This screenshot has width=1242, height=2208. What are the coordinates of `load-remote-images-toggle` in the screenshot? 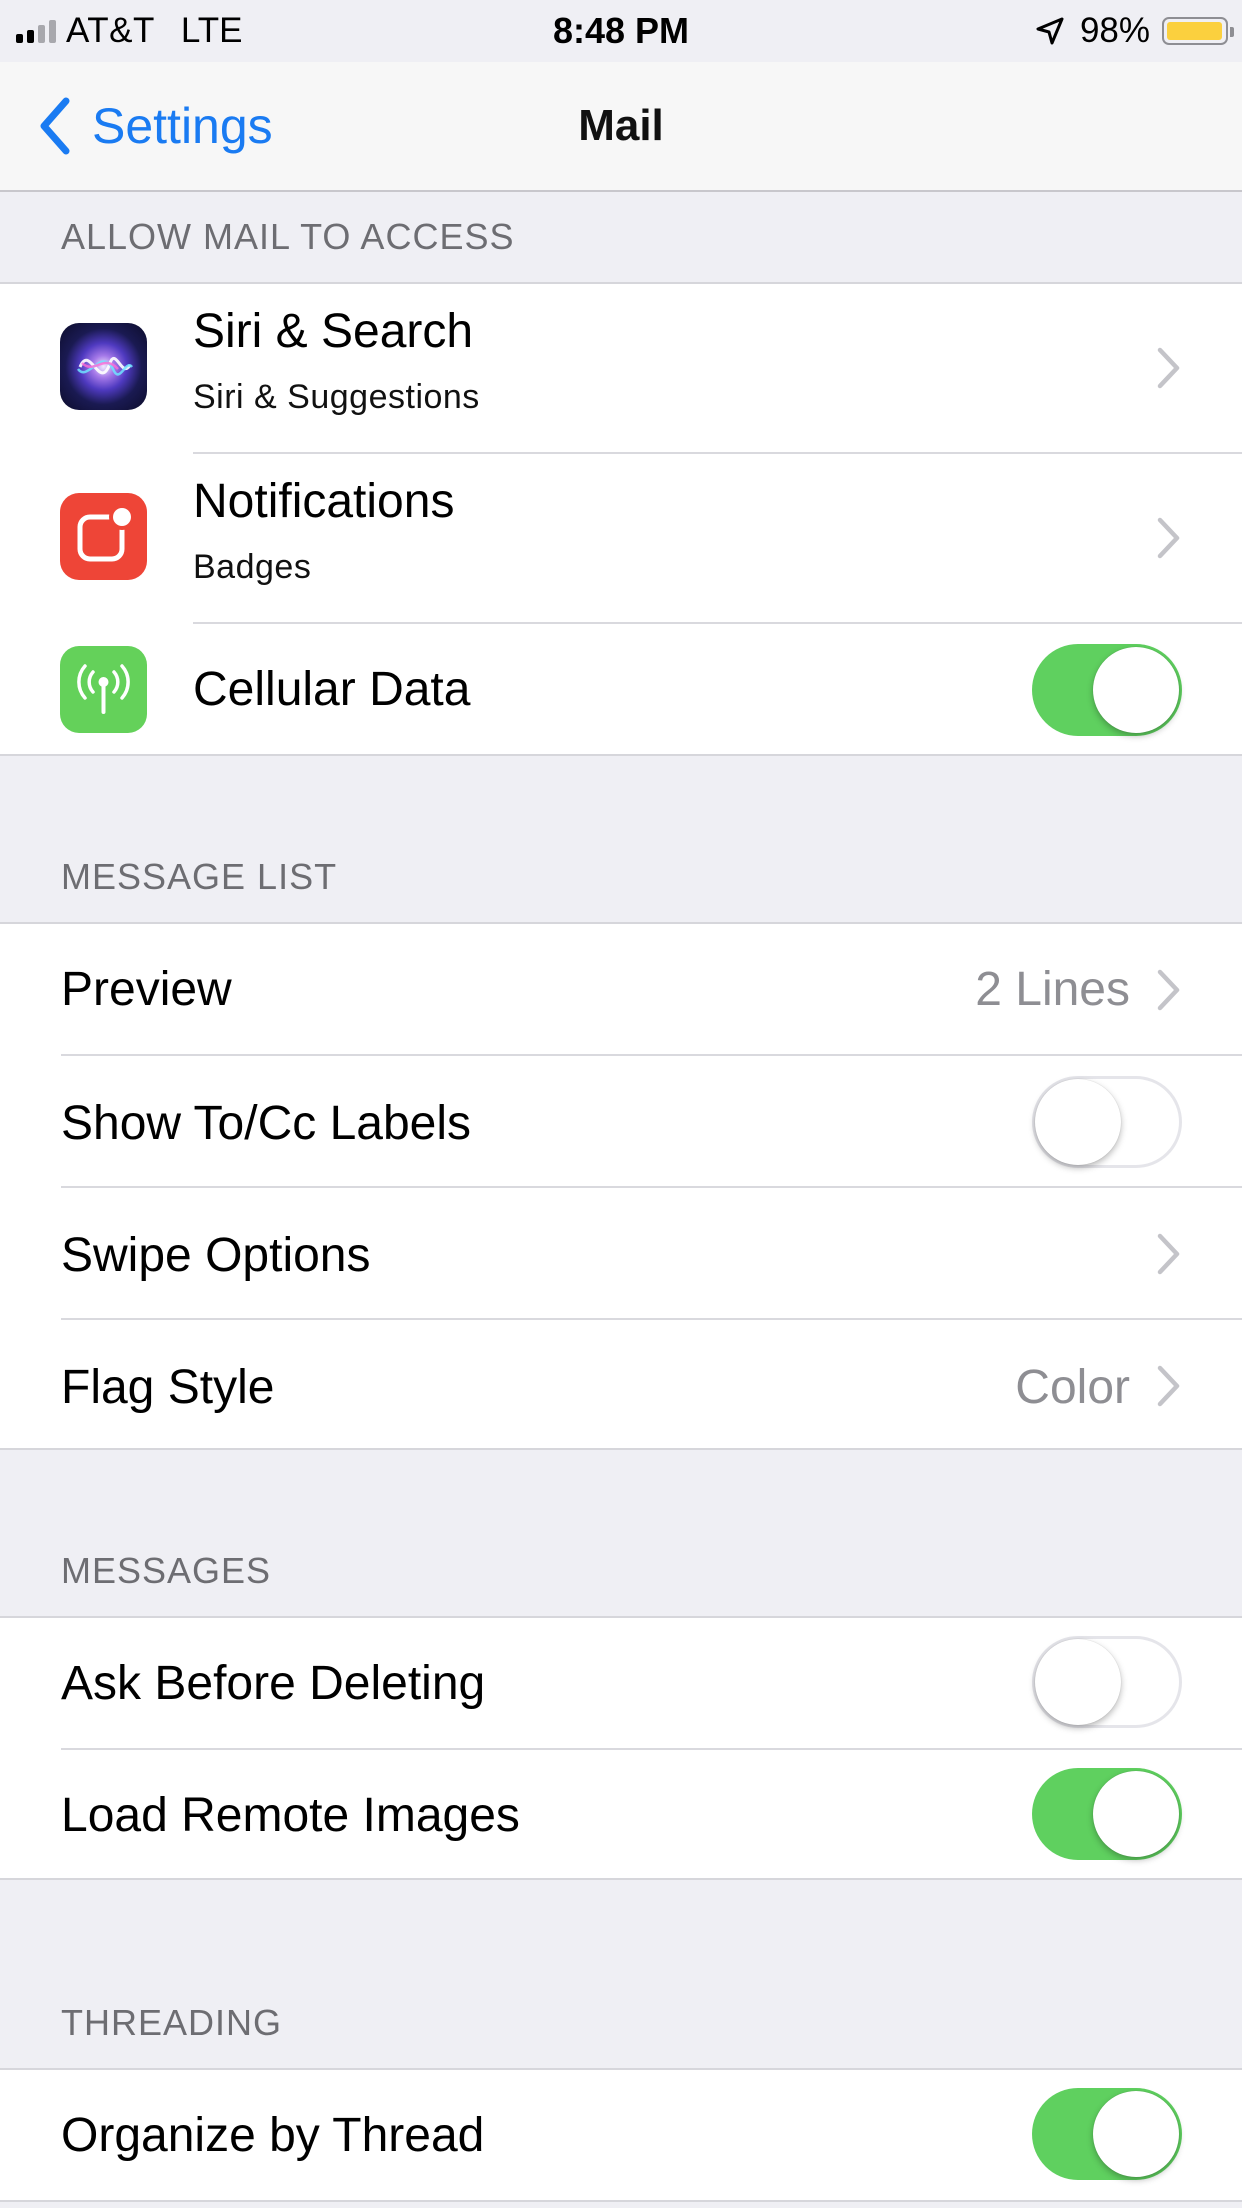 It's located at (1107, 1814).